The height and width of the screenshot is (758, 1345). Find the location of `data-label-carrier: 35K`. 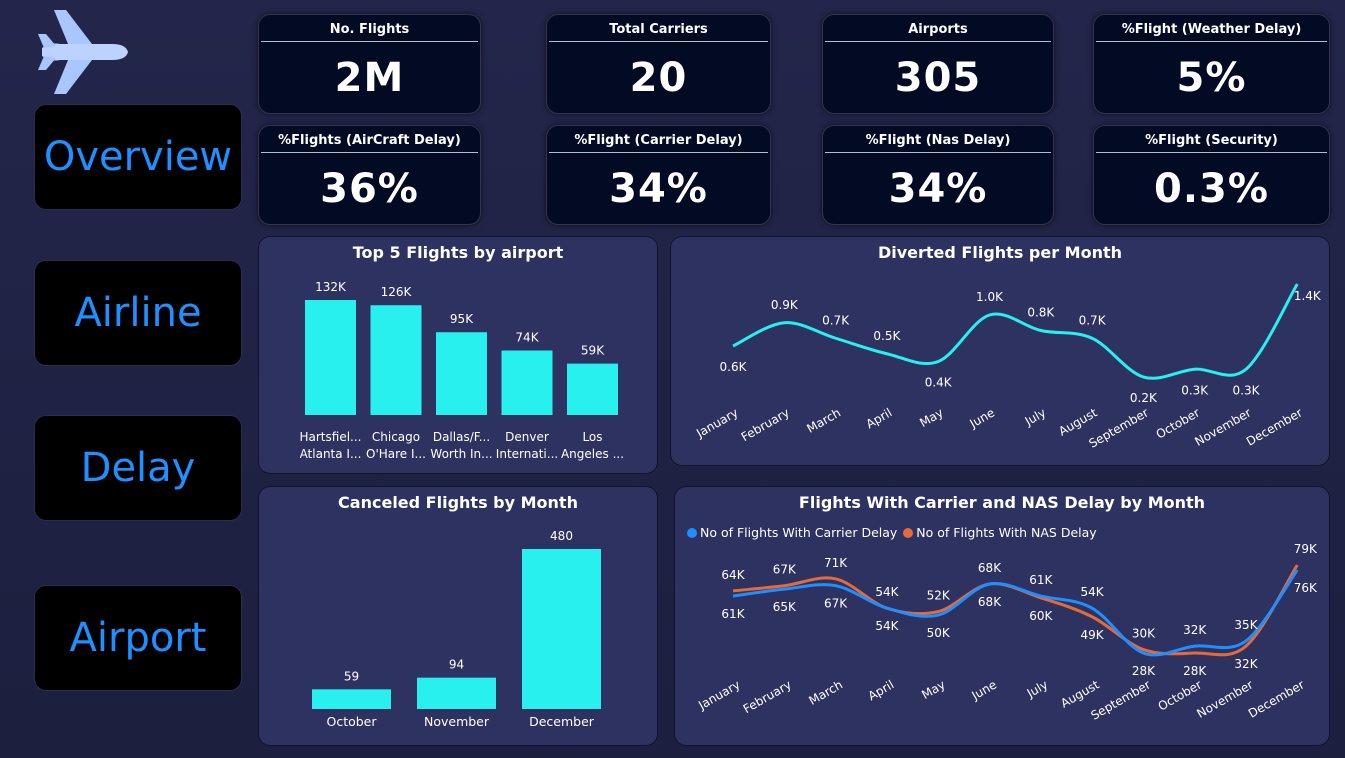

data-label-carrier: 35K is located at coordinates (1246, 625).